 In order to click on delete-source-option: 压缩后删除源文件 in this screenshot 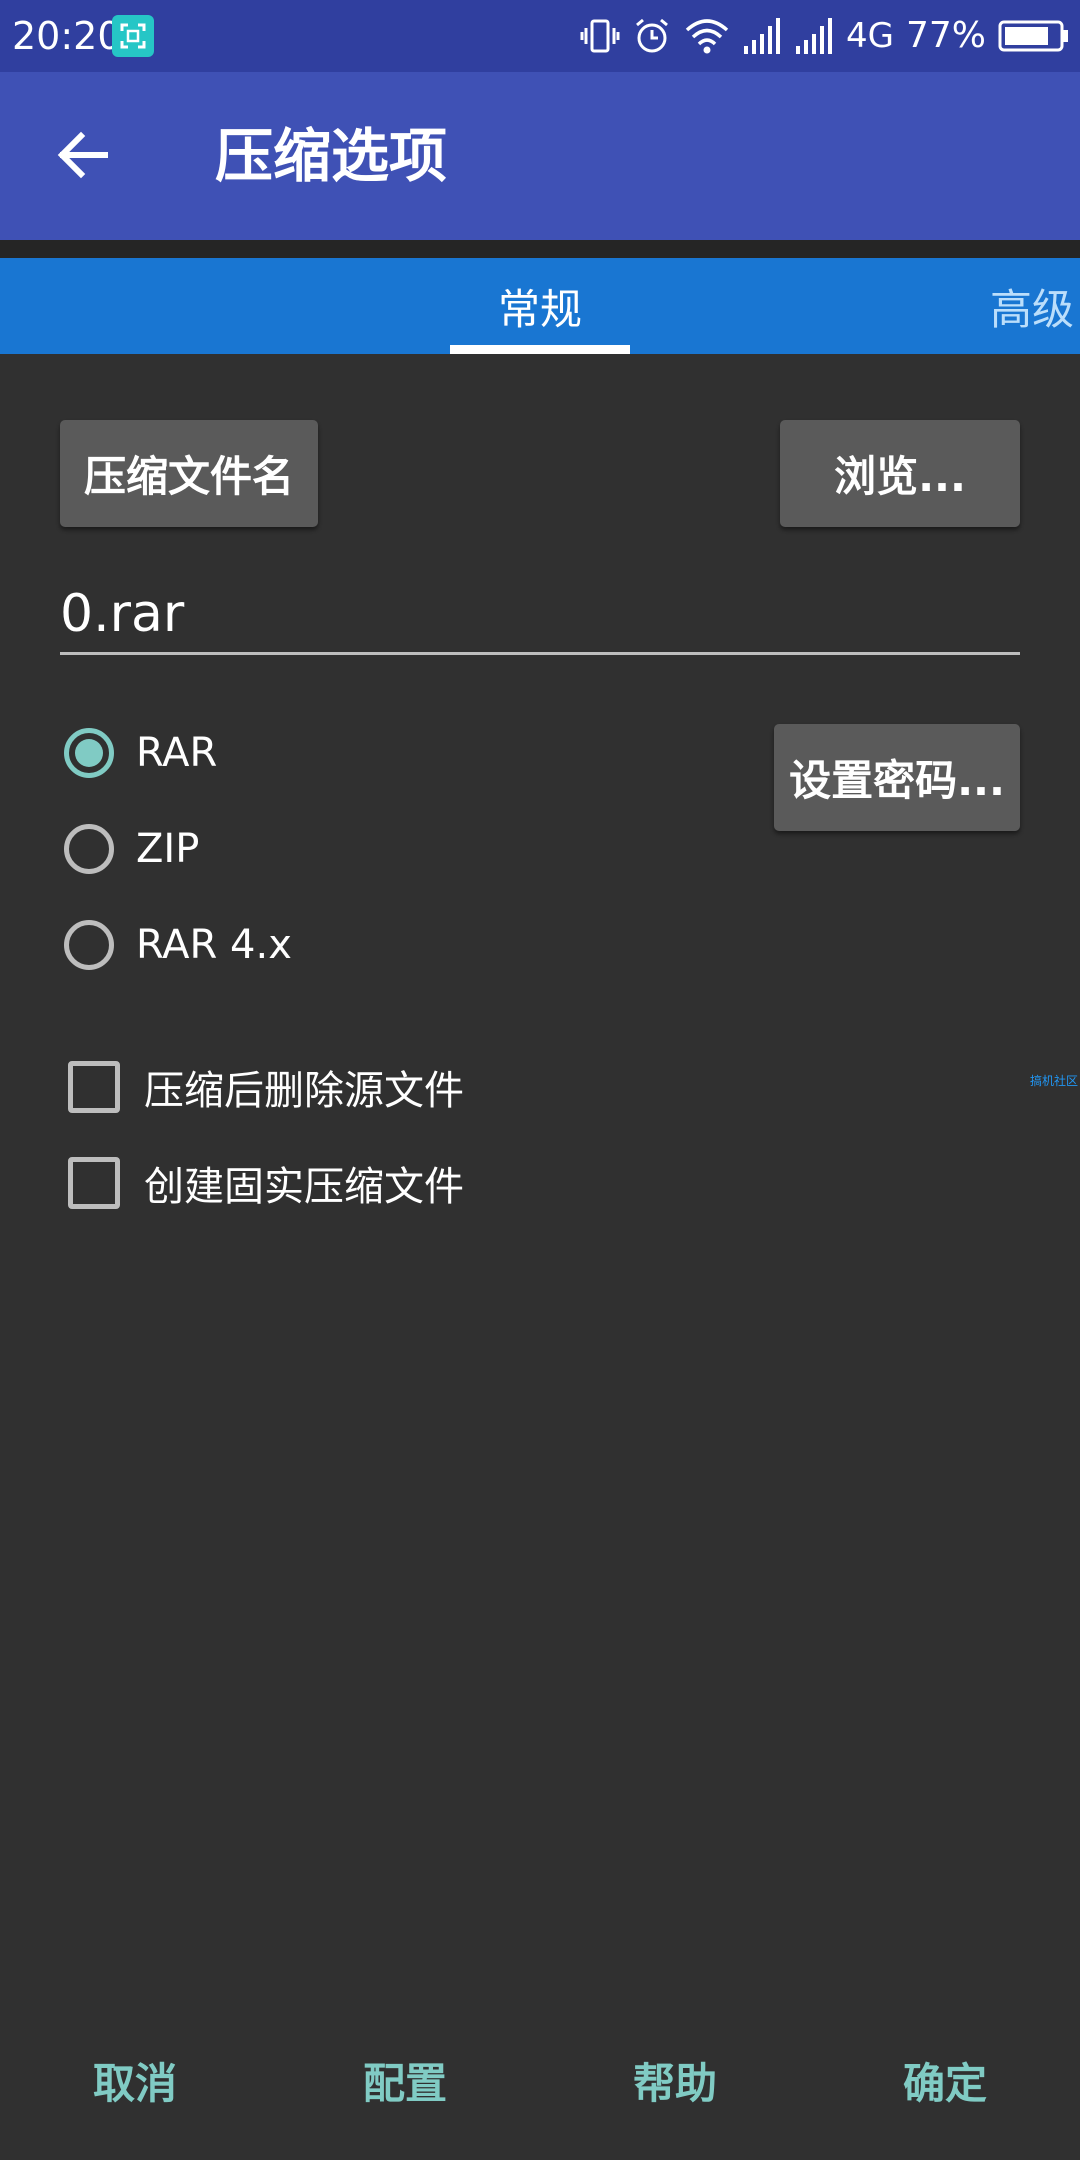, I will do `click(266, 1087)`.